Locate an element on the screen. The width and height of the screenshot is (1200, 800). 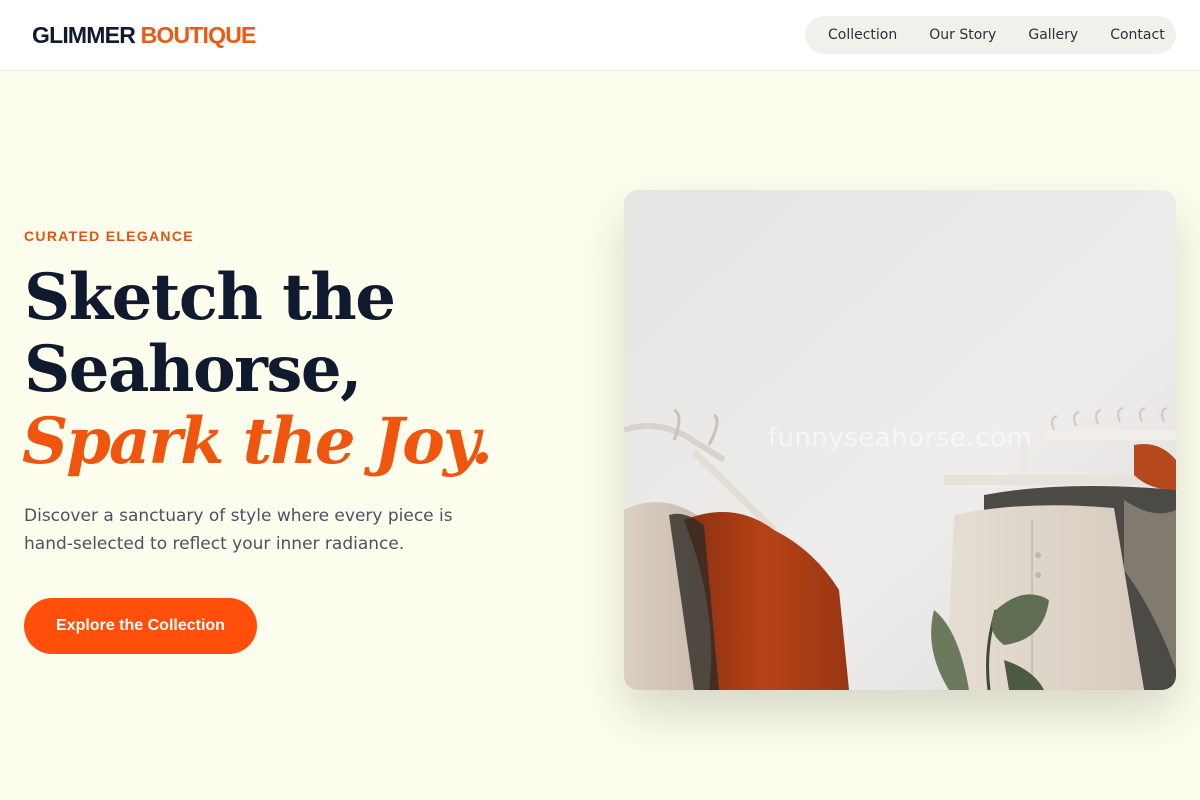
hero-eyebrow: CURATED ELEGANCE is located at coordinates (109, 236).